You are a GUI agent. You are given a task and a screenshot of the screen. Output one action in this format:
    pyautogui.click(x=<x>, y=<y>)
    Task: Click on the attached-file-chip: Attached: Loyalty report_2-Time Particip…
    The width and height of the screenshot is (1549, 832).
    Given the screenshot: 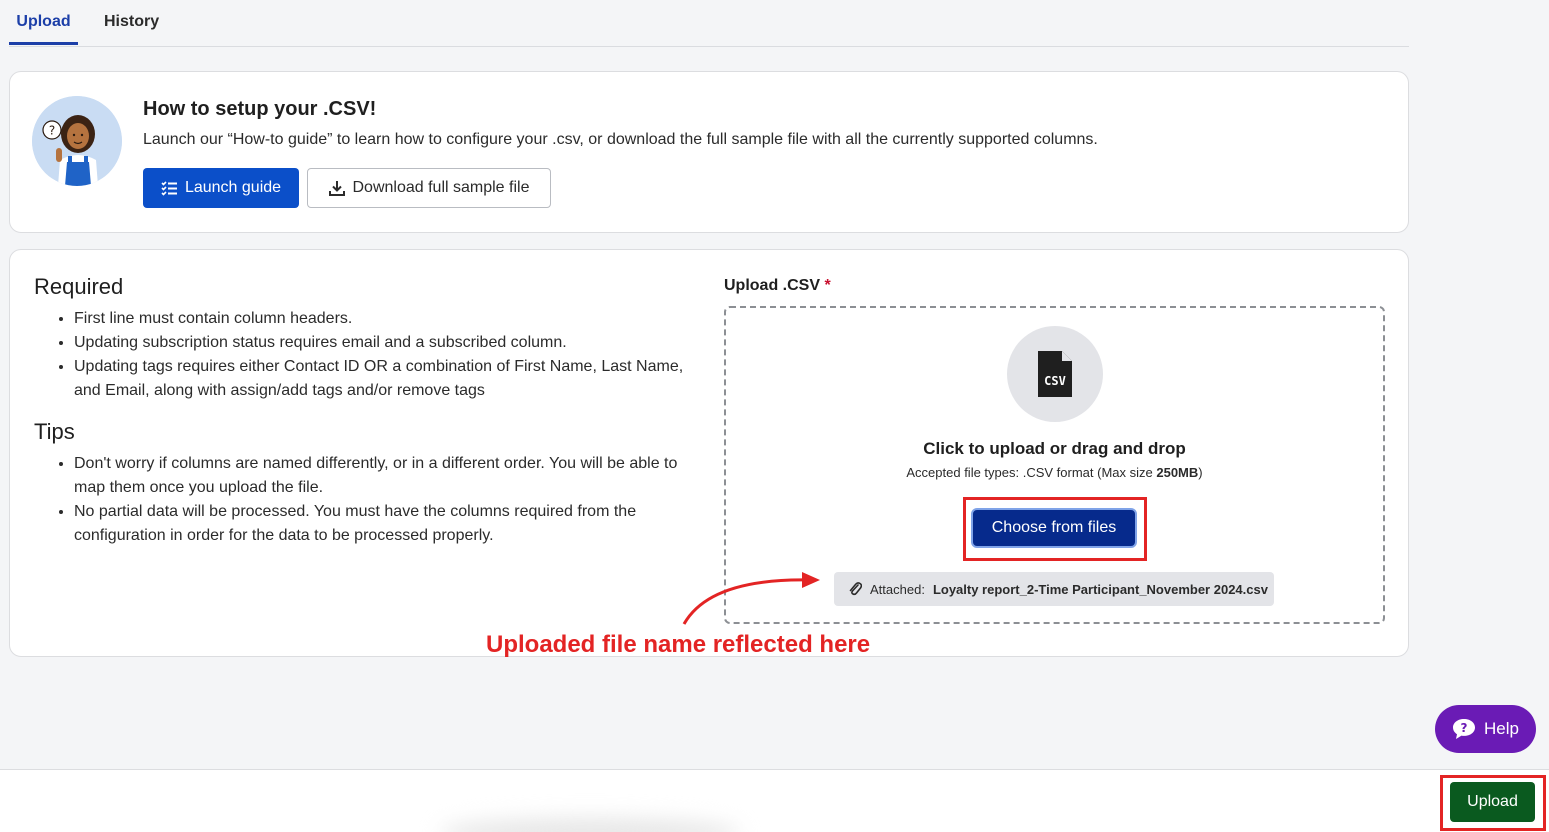 What is the action you would take?
    pyautogui.click(x=1054, y=589)
    